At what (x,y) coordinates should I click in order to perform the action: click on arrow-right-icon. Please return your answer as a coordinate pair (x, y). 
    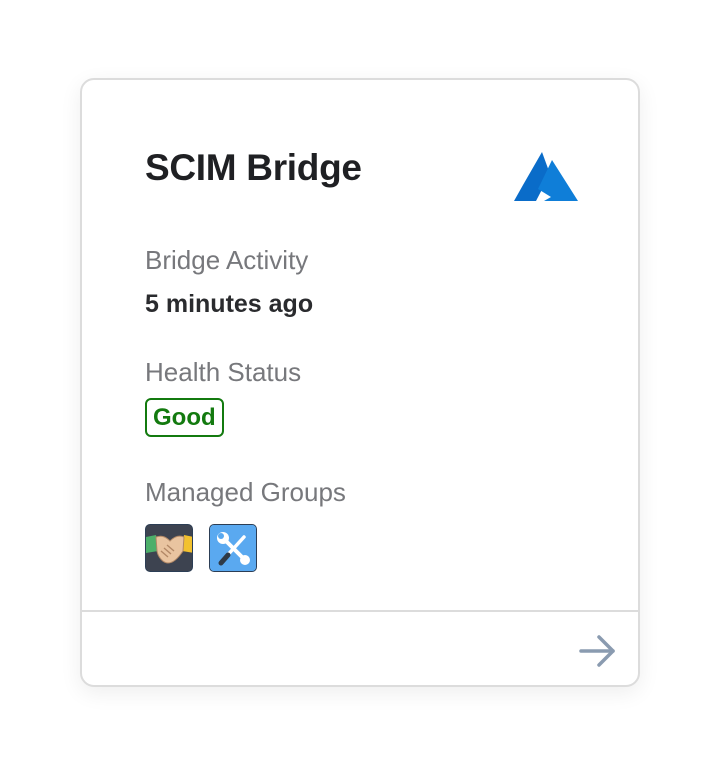
    Looking at the image, I should click on (598, 651).